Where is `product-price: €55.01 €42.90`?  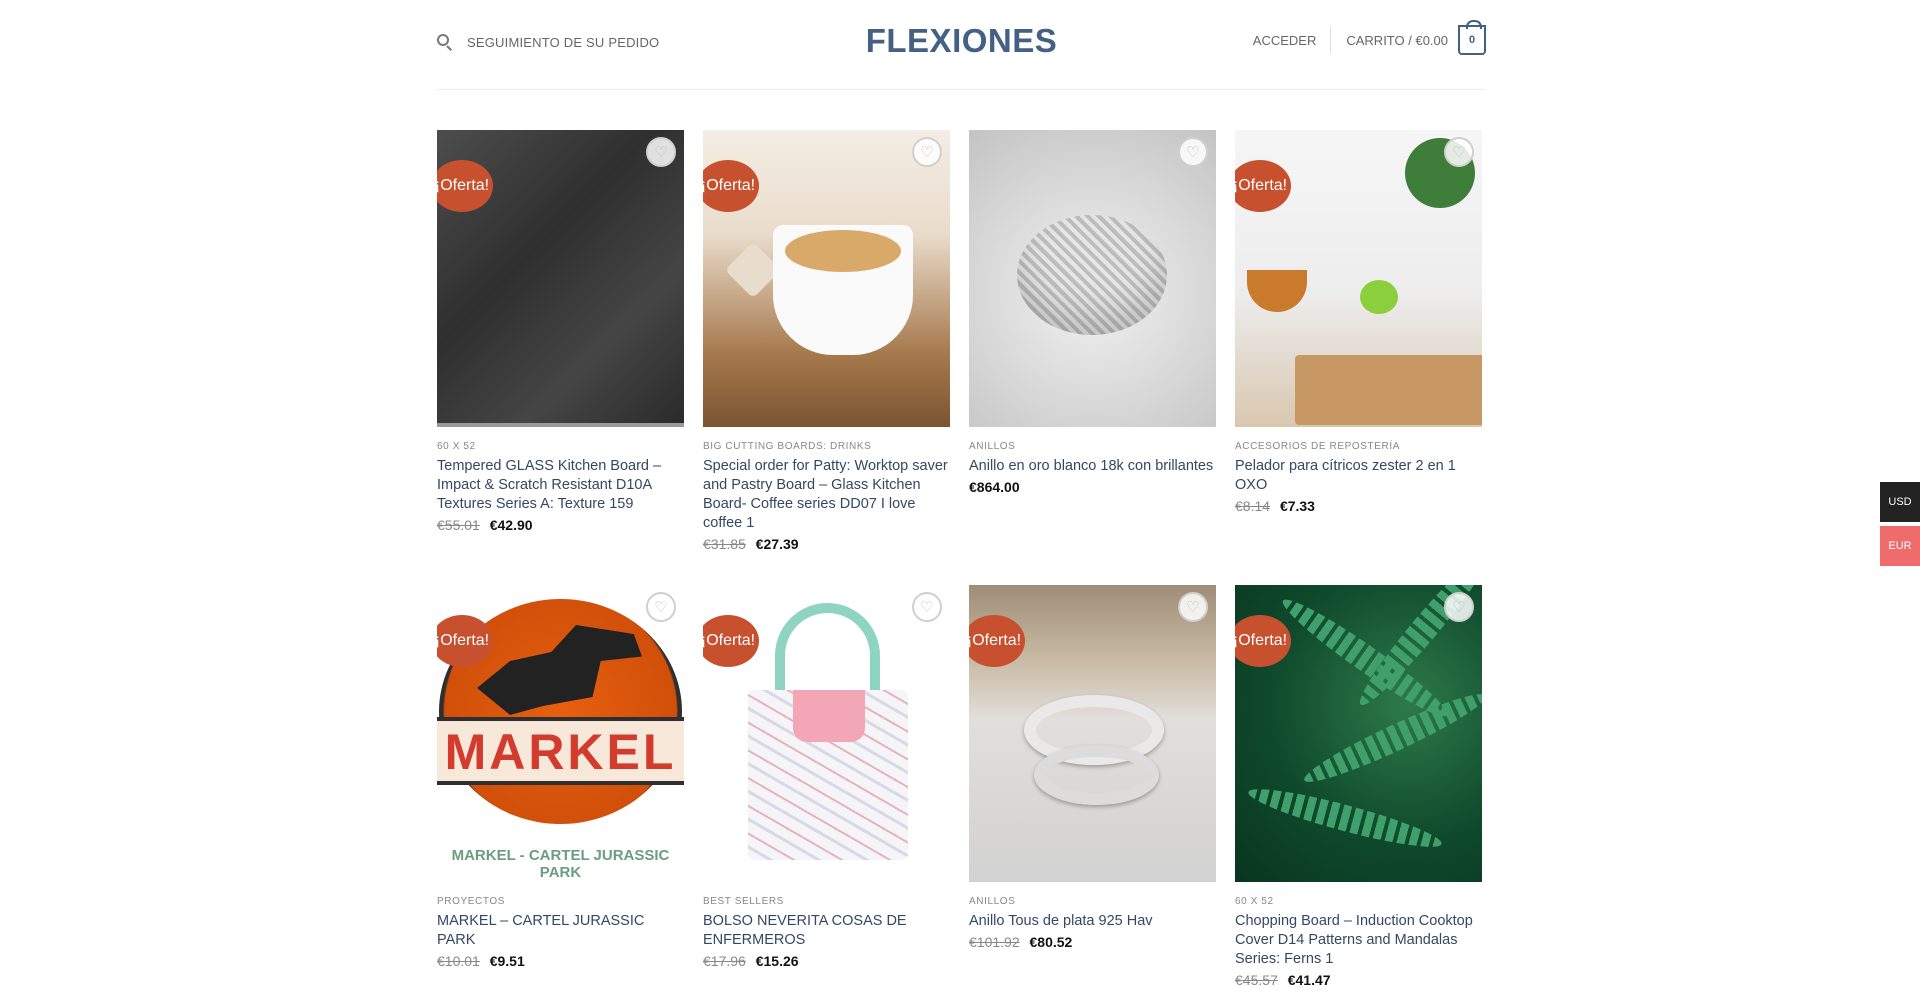 product-price: €55.01 €42.90 is located at coordinates (560, 525).